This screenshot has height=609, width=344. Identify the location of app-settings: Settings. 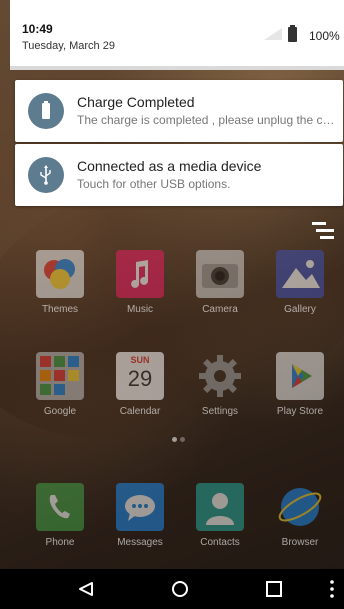
(220, 392).